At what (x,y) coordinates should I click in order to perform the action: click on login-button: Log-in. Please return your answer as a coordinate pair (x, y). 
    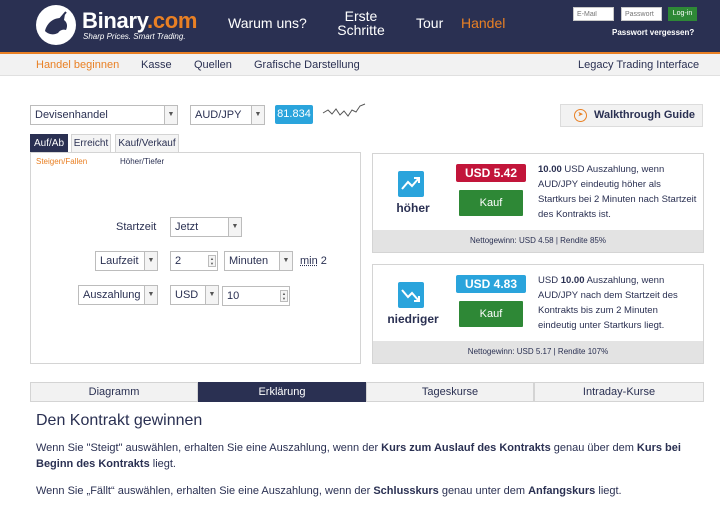
    Looking at the image, I should click on (682, 14).